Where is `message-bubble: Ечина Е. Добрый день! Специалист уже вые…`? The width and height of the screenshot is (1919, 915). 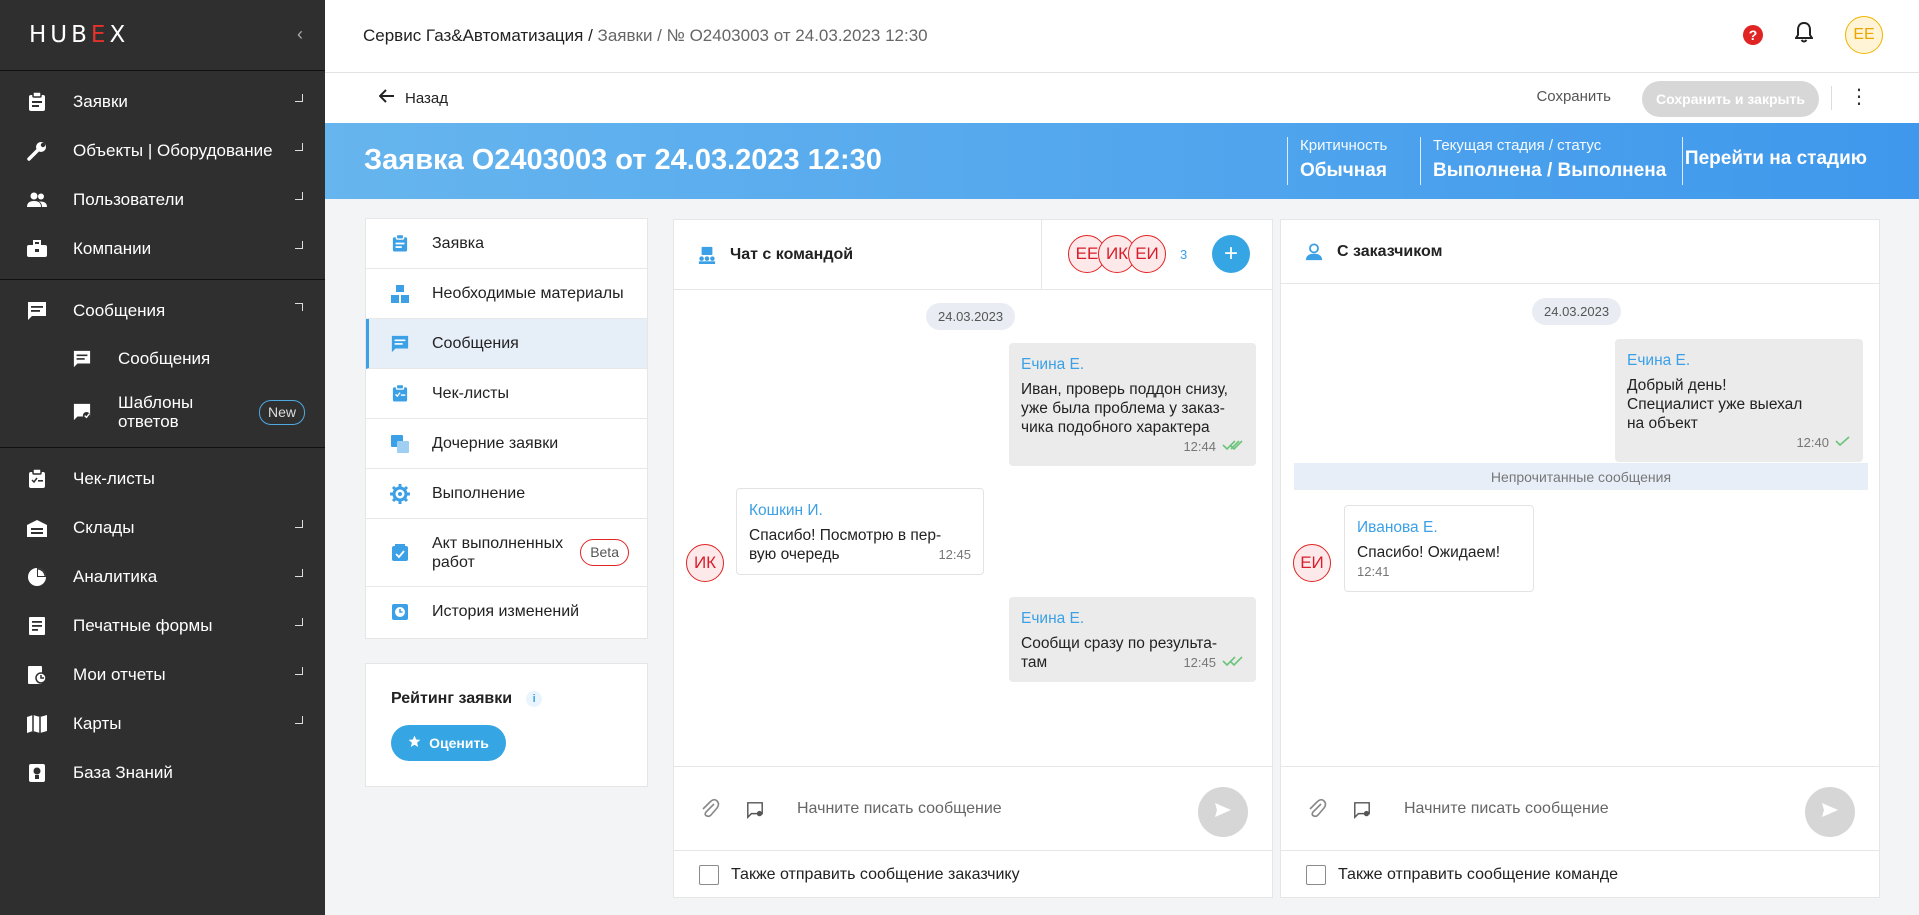 message-bubble: Ечина Е. Добрый день! Специалист уже вые… is located at coordinates (1739, 400).